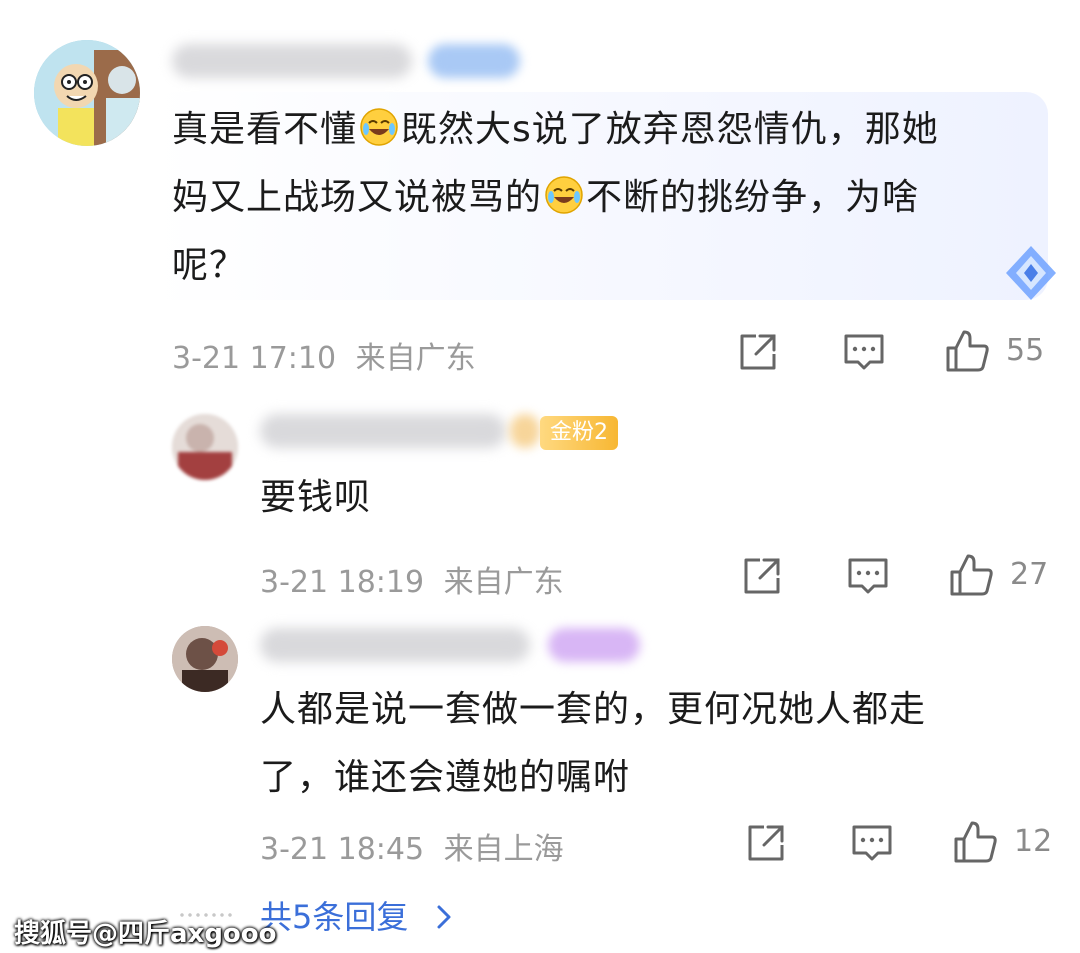 The image size is (1080, 953). I want to click on location: 来自上海, so click(503, 849).